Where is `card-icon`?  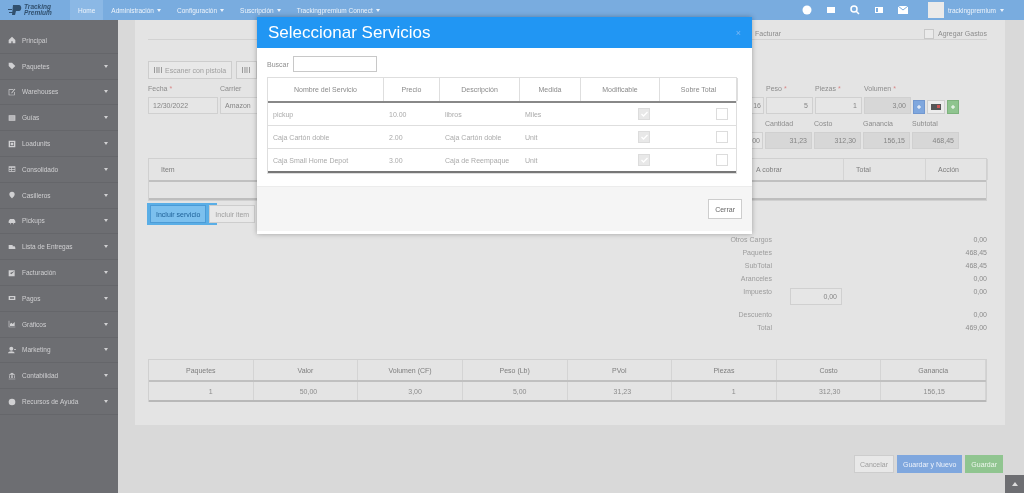 card-icon is located at coordinates (878, 10).